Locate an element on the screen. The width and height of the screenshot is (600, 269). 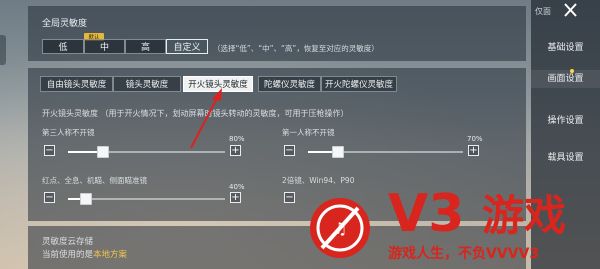
watermark-slogan: 游戏人生，不负VVVV3 is located at coordinates (464, 254).